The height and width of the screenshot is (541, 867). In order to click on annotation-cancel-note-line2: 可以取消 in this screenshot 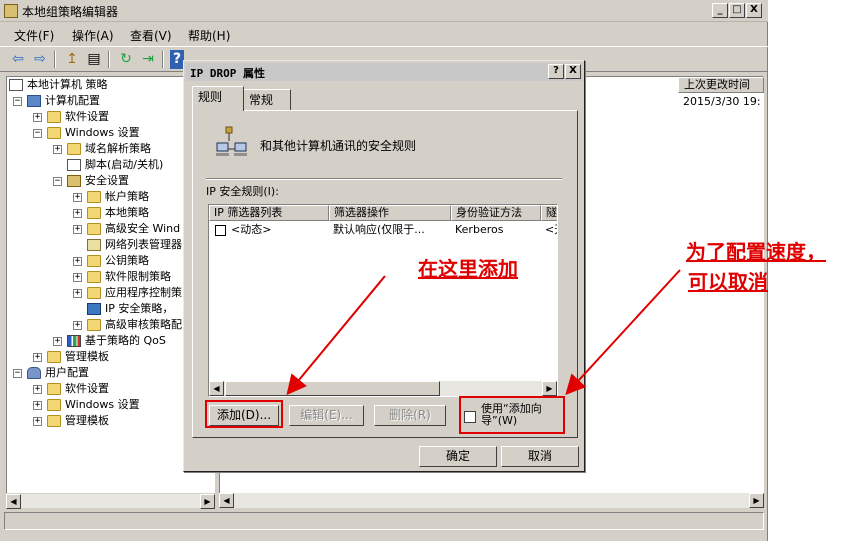, I will do `click(728, 282)`.